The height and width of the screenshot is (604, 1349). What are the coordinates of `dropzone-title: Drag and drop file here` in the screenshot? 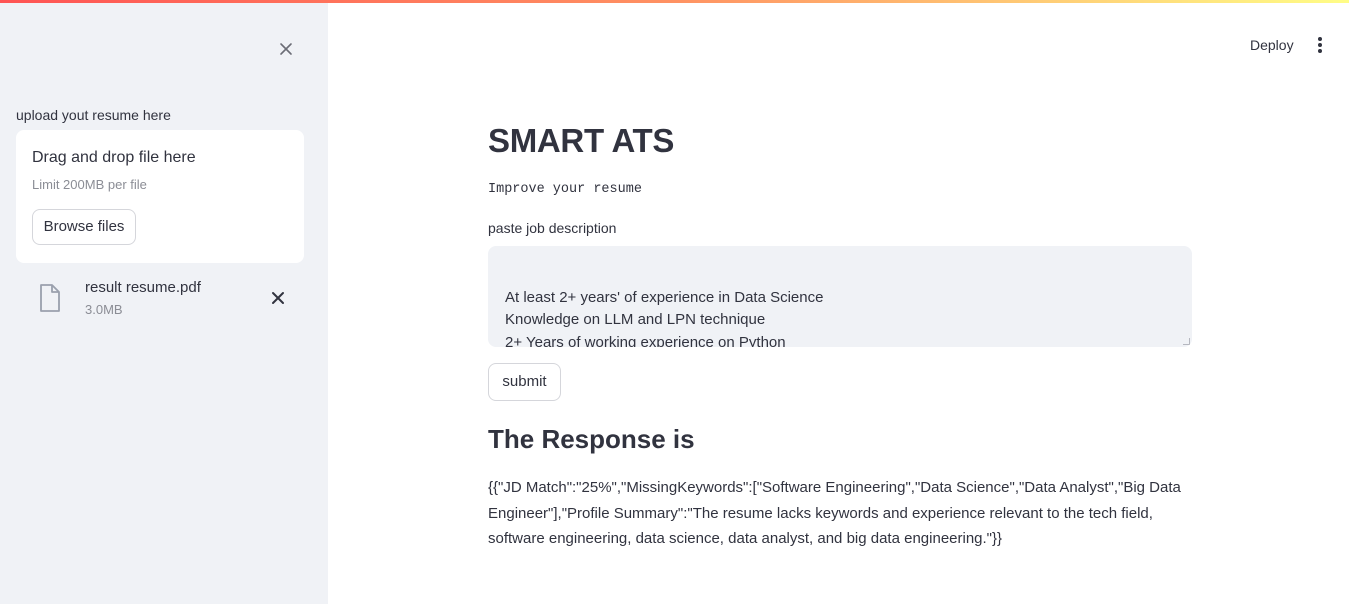 It's located at (114, 157).